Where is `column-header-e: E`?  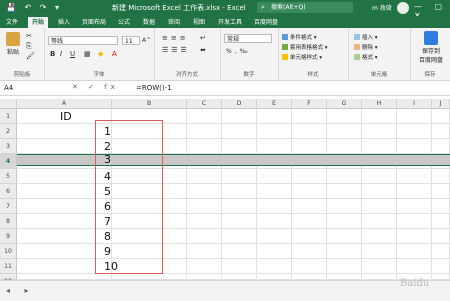
column-header-e: E is located at coordinates (274, 104).